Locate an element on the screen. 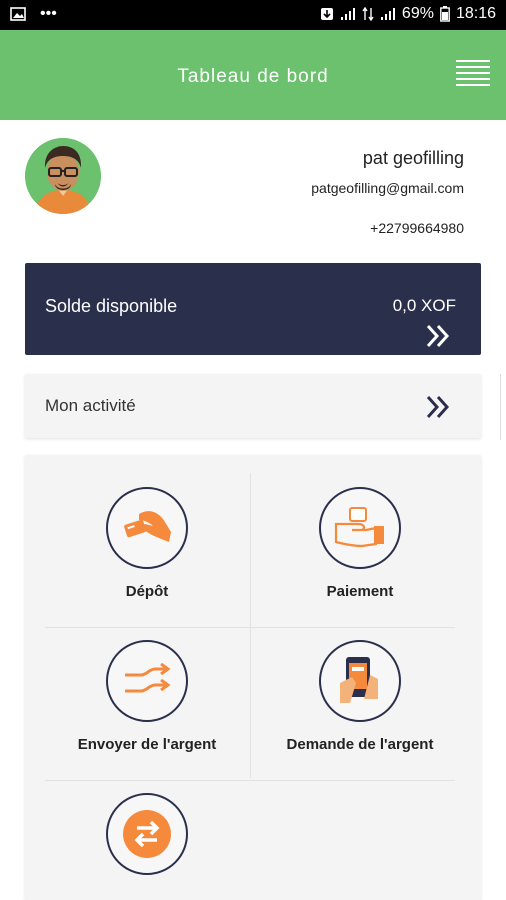  signal-icon is located at coordinates (347, 14).